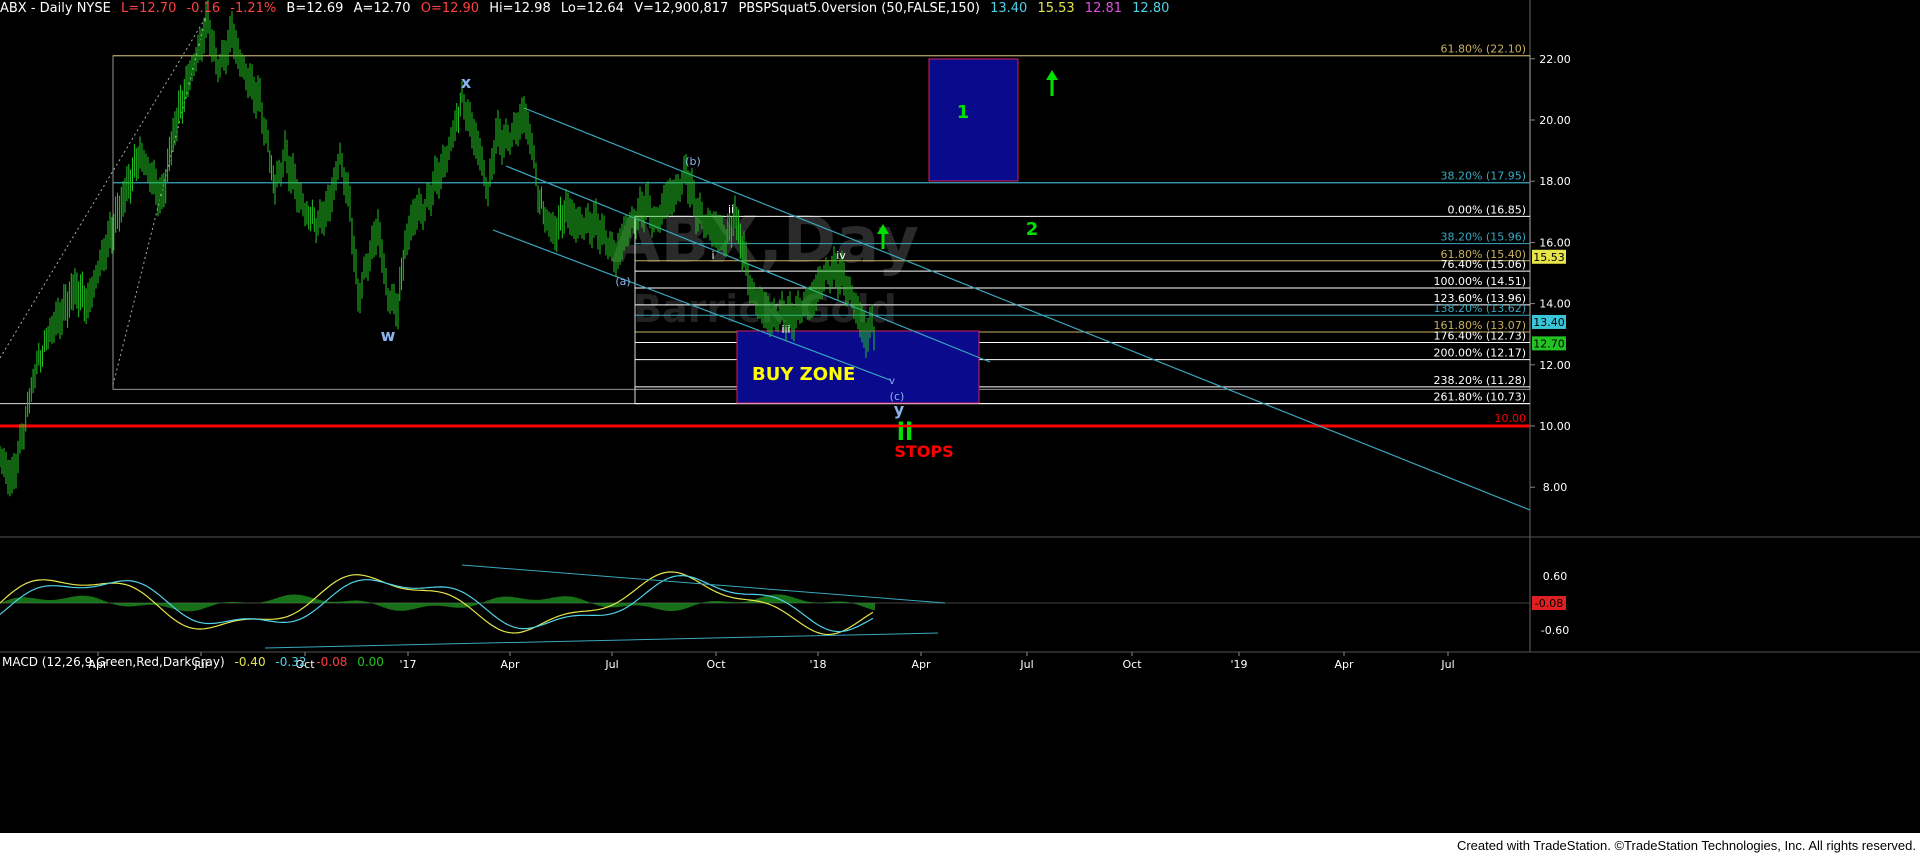 The height and width of the screenshot is (858, 1920). I want to click on indicator-value-1: 13.40, so click(1009, 8).